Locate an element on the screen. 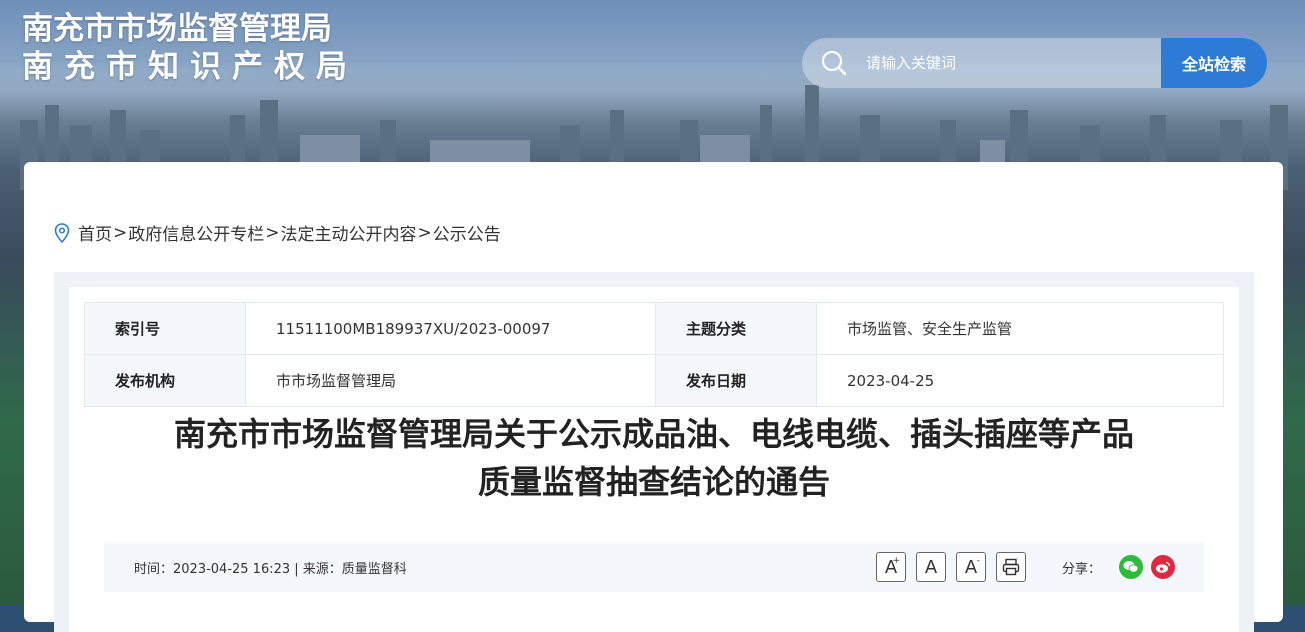  site-header: 南充市市场监督管理局 南充市知识产权局 is located at coordinates (190, 48).